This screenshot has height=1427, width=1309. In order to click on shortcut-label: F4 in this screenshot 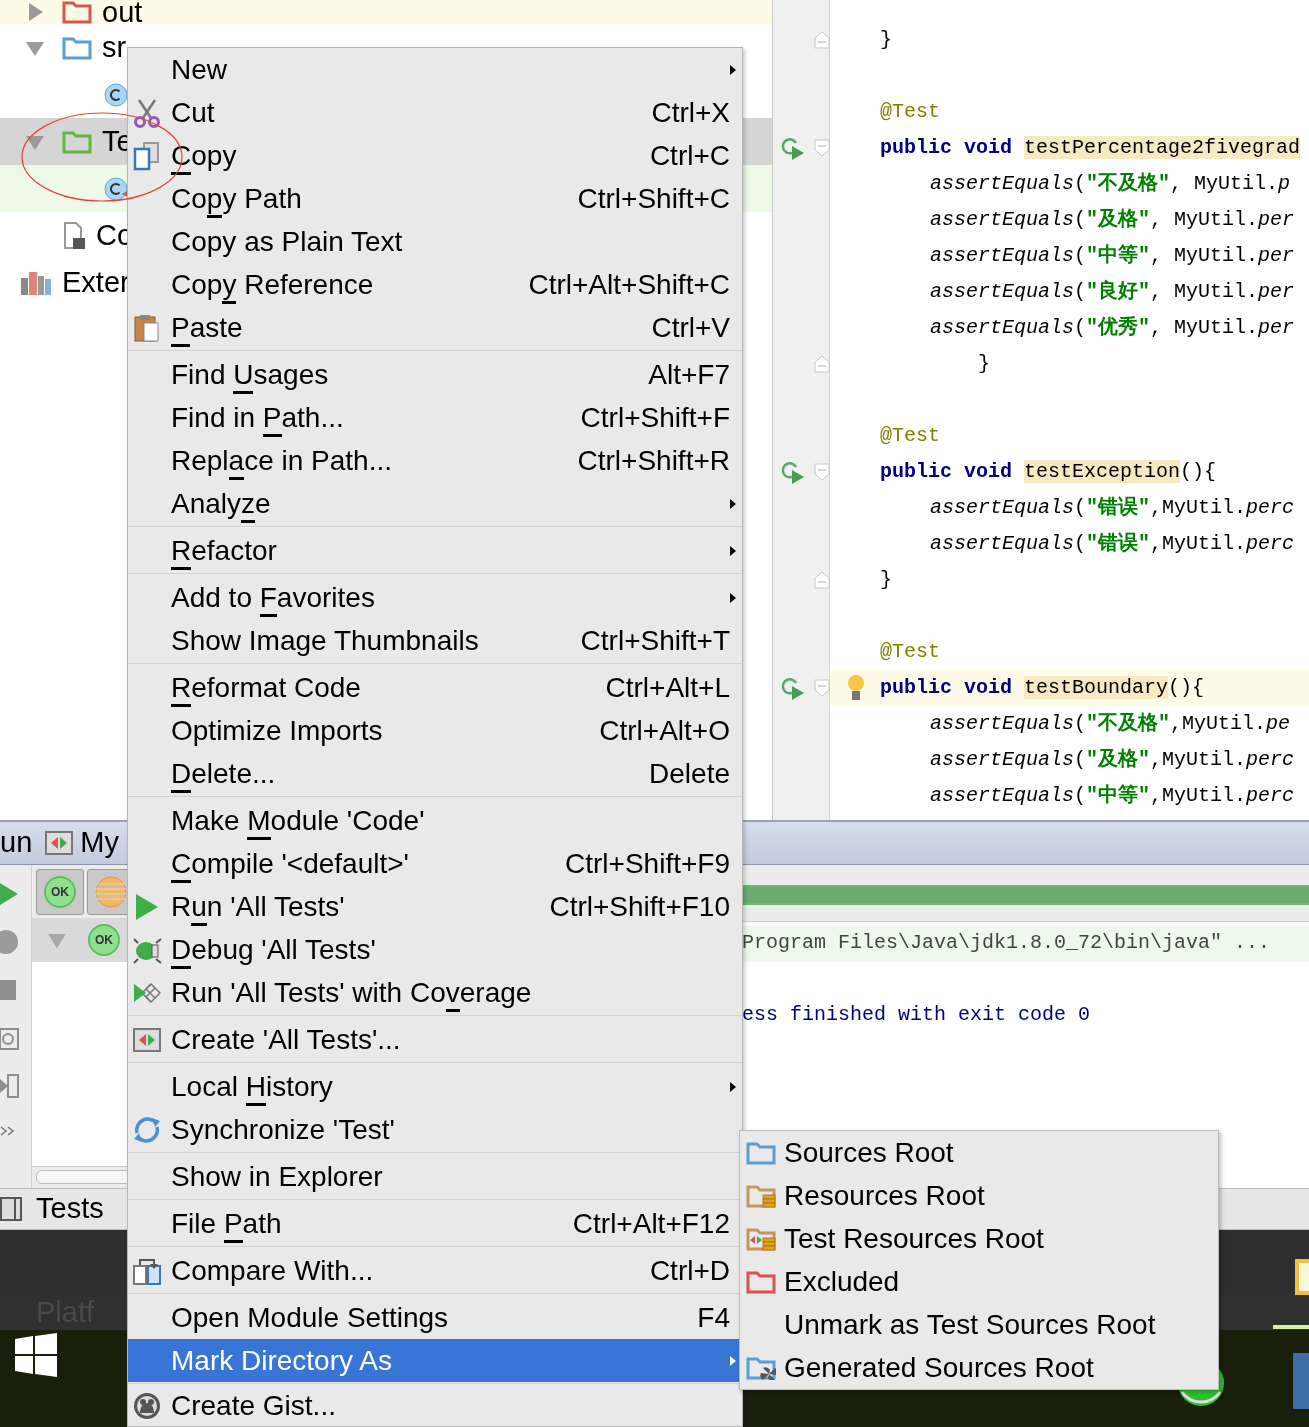, I will do `click(713, 1317)`.